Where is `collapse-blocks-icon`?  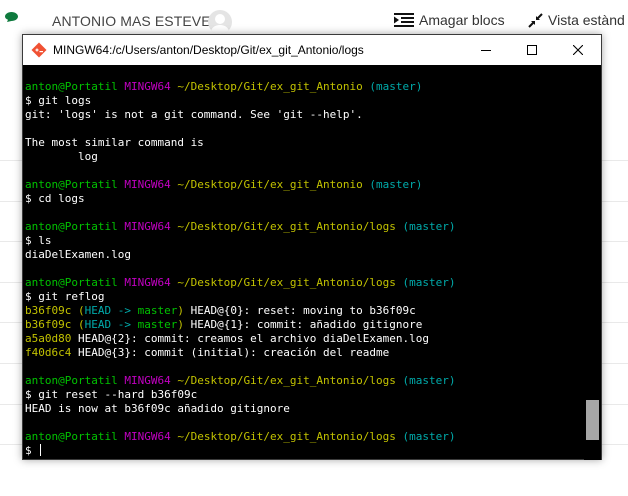 collapse-blocks-icon is located at coordinates (404, 20).